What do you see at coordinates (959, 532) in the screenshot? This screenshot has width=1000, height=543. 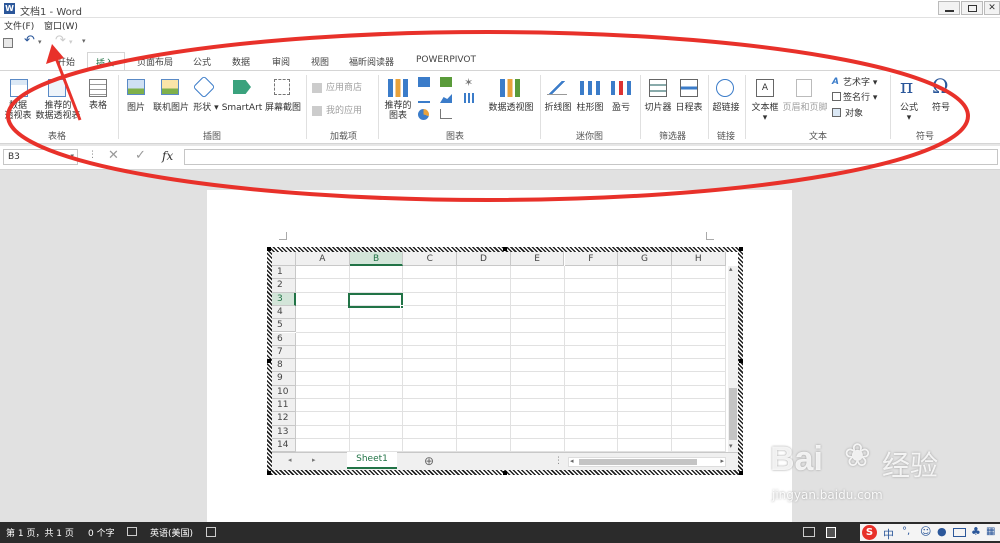 I see `keyboard-icon` at bounding box center [959, 532].